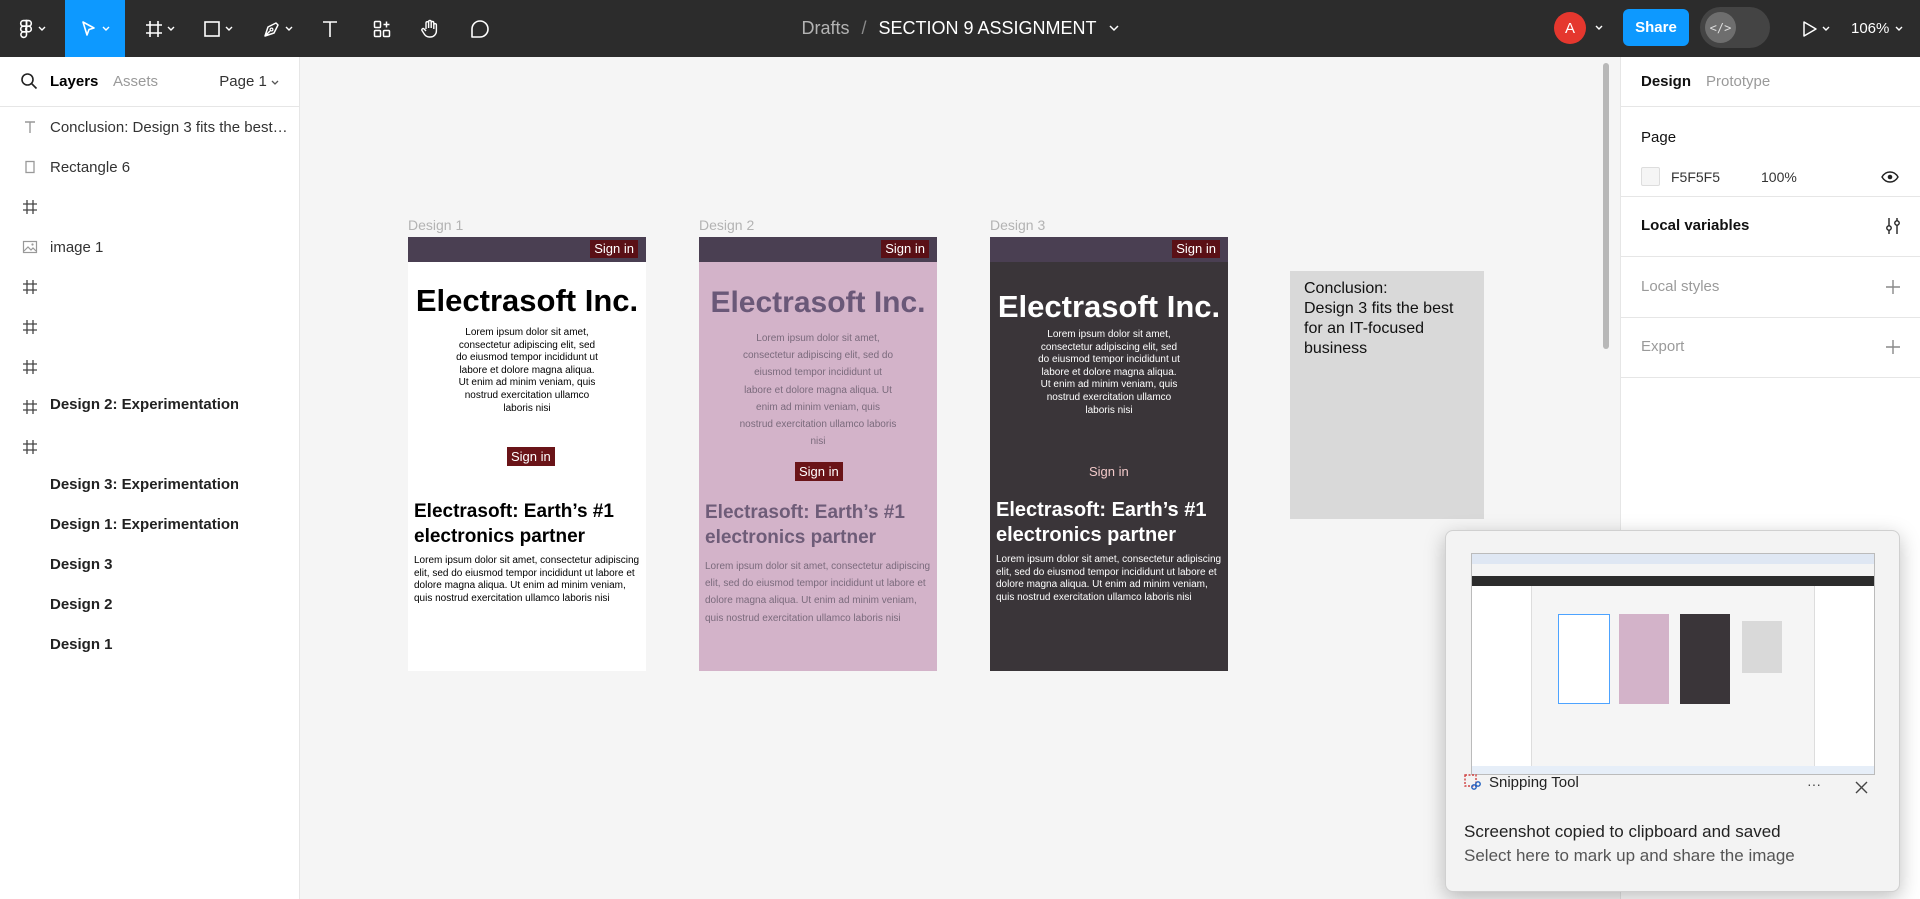 Image resolution: width=1920 pixels, height=899 pixels. I want to click on thumb-toolbar, so click(1673, 581).